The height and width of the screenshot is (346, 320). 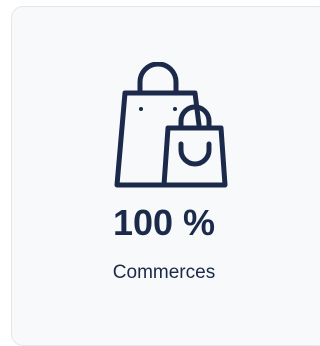 I want to click on stat-value: 100 %, so click(x=164, y=222).